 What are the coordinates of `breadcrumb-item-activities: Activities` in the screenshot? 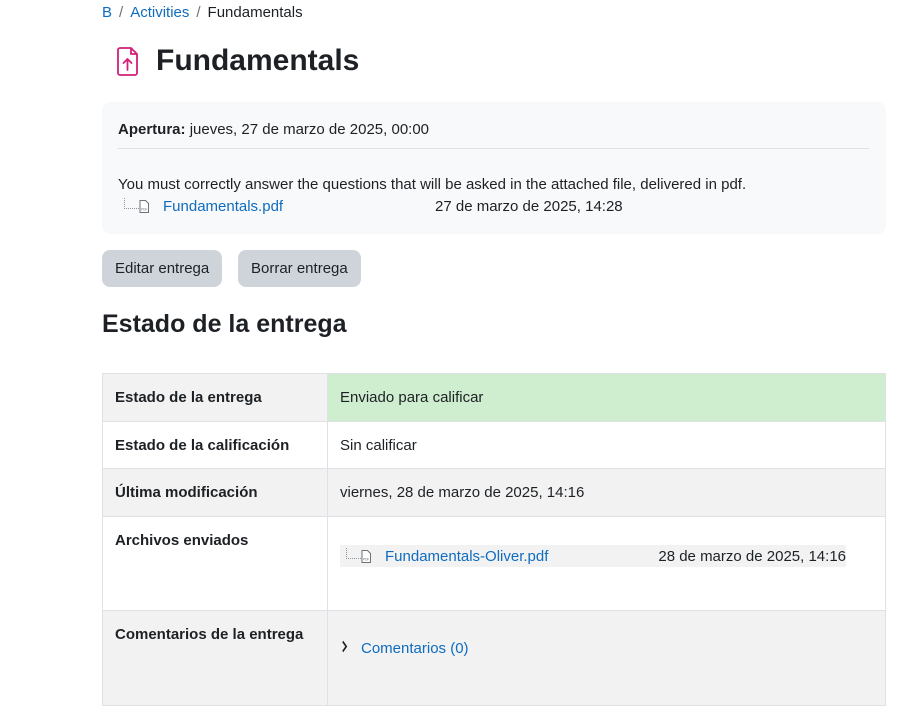 It's located at (159, 12).